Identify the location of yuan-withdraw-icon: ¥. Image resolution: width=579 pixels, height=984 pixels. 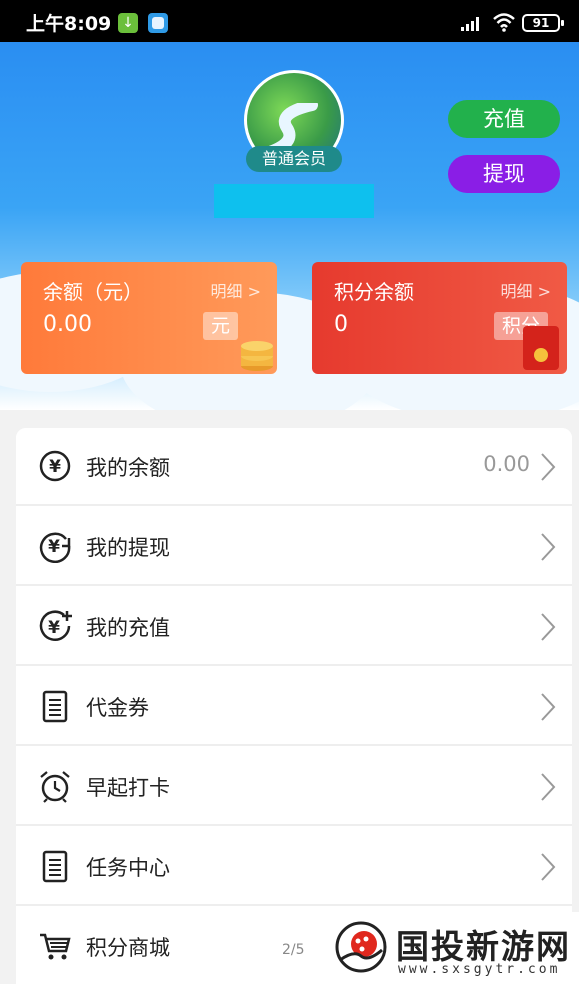
(55, 547).